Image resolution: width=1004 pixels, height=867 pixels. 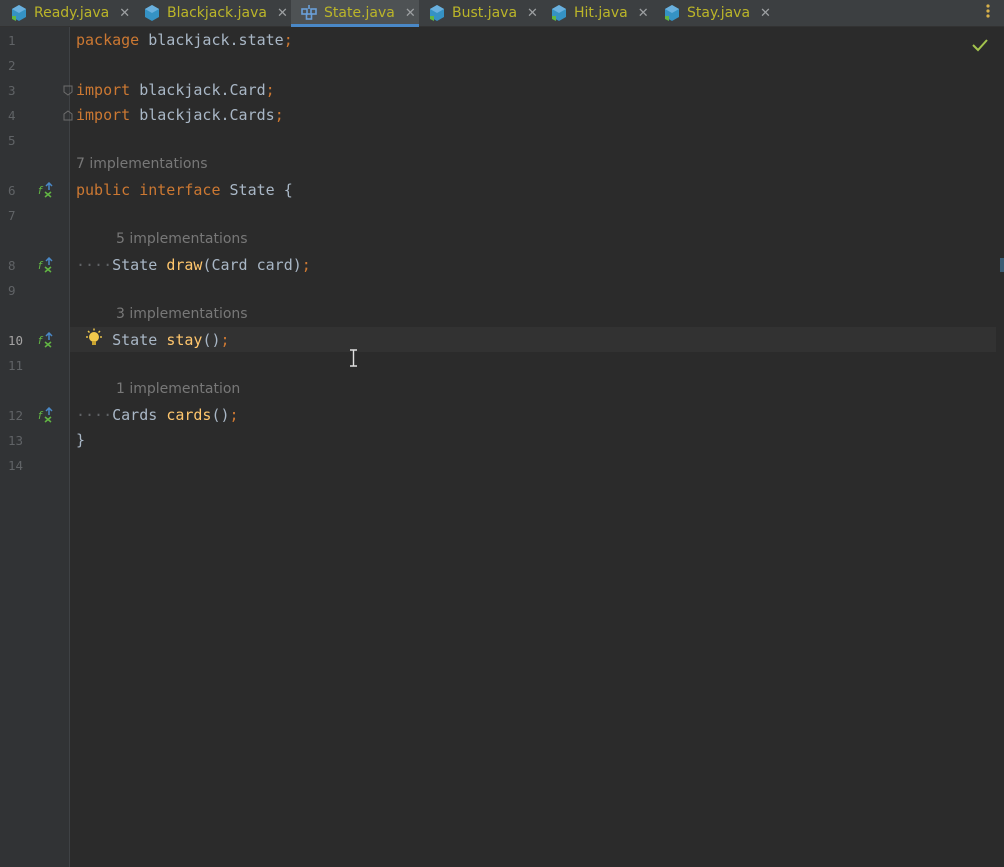 What do you see at coordinates (12, 290) in the screenshot?
I see `line-number: 9` at bounding box center [12, 290].